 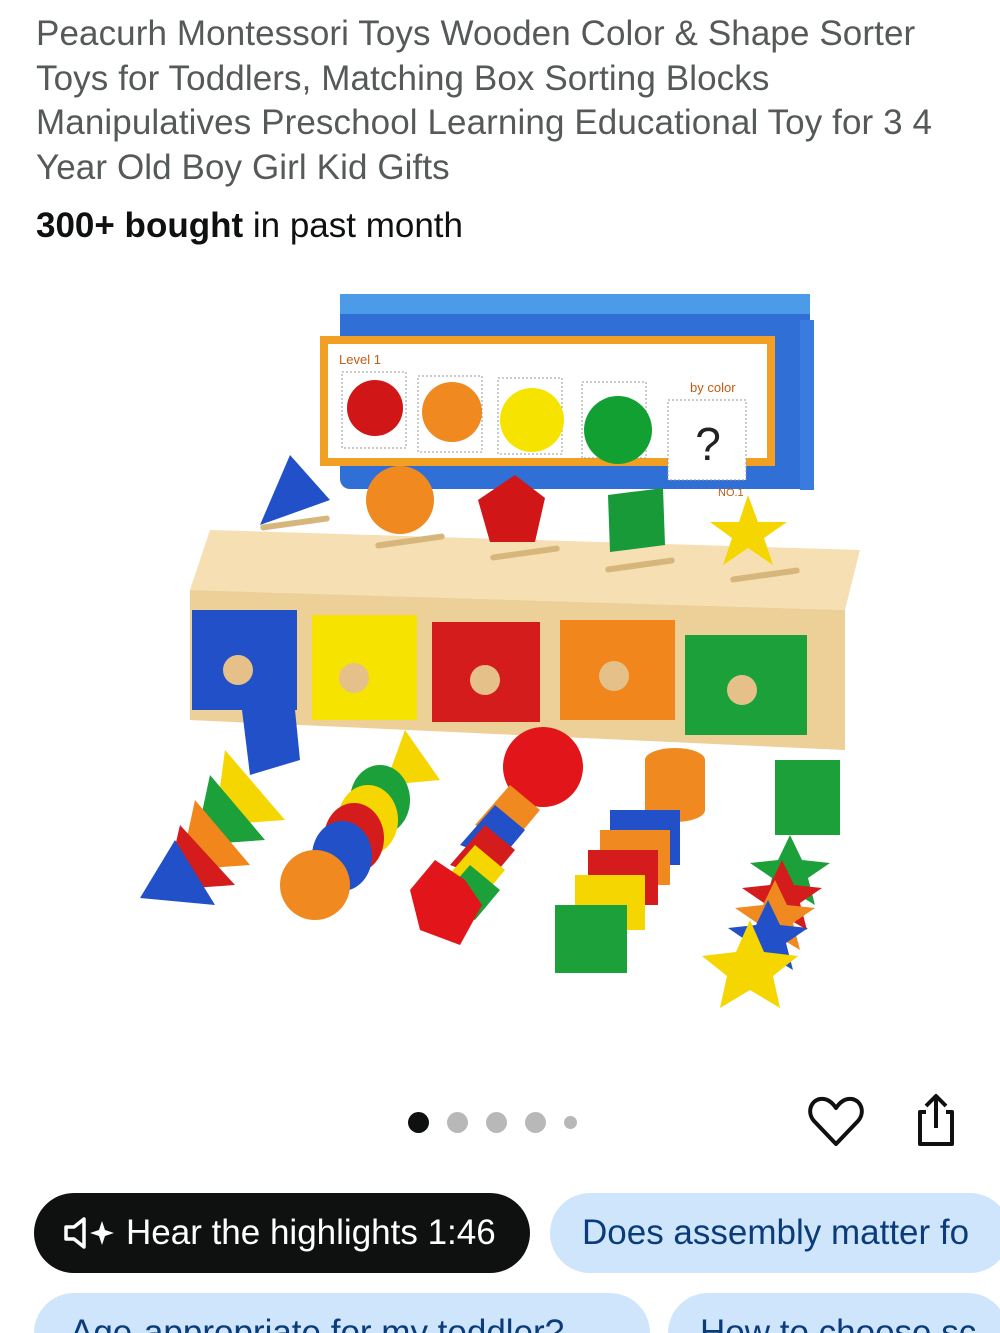 What do you see at coordinates (140, 225) in the screenshot?
I see `bought-count: 300+ bought` at bounding box center [140, 225].